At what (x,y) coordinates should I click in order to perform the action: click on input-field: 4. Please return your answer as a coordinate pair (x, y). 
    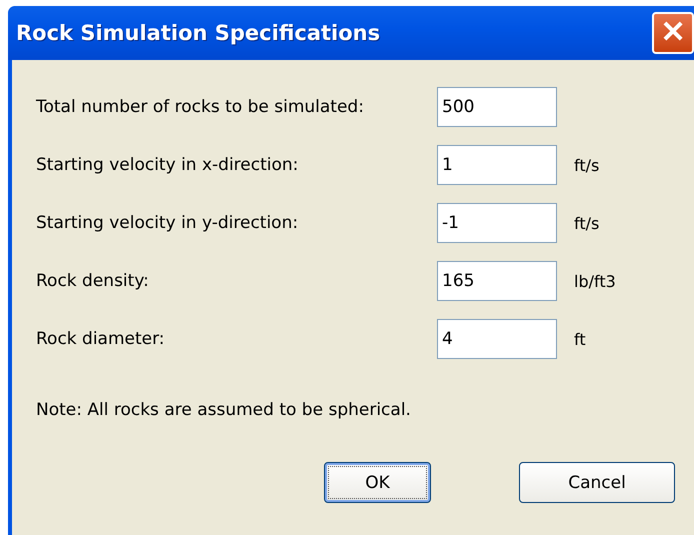
    Looking at the image, I should click on (497, 339).